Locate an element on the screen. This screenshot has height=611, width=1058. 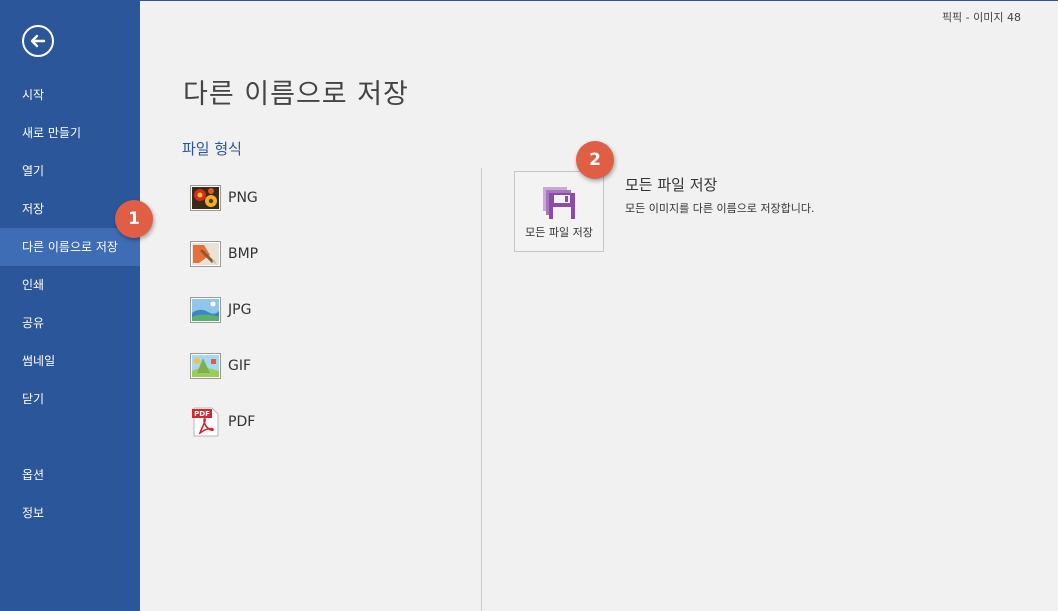
save-all-files-button: 모든 파일 저장 is located at coordinates (559, 211).